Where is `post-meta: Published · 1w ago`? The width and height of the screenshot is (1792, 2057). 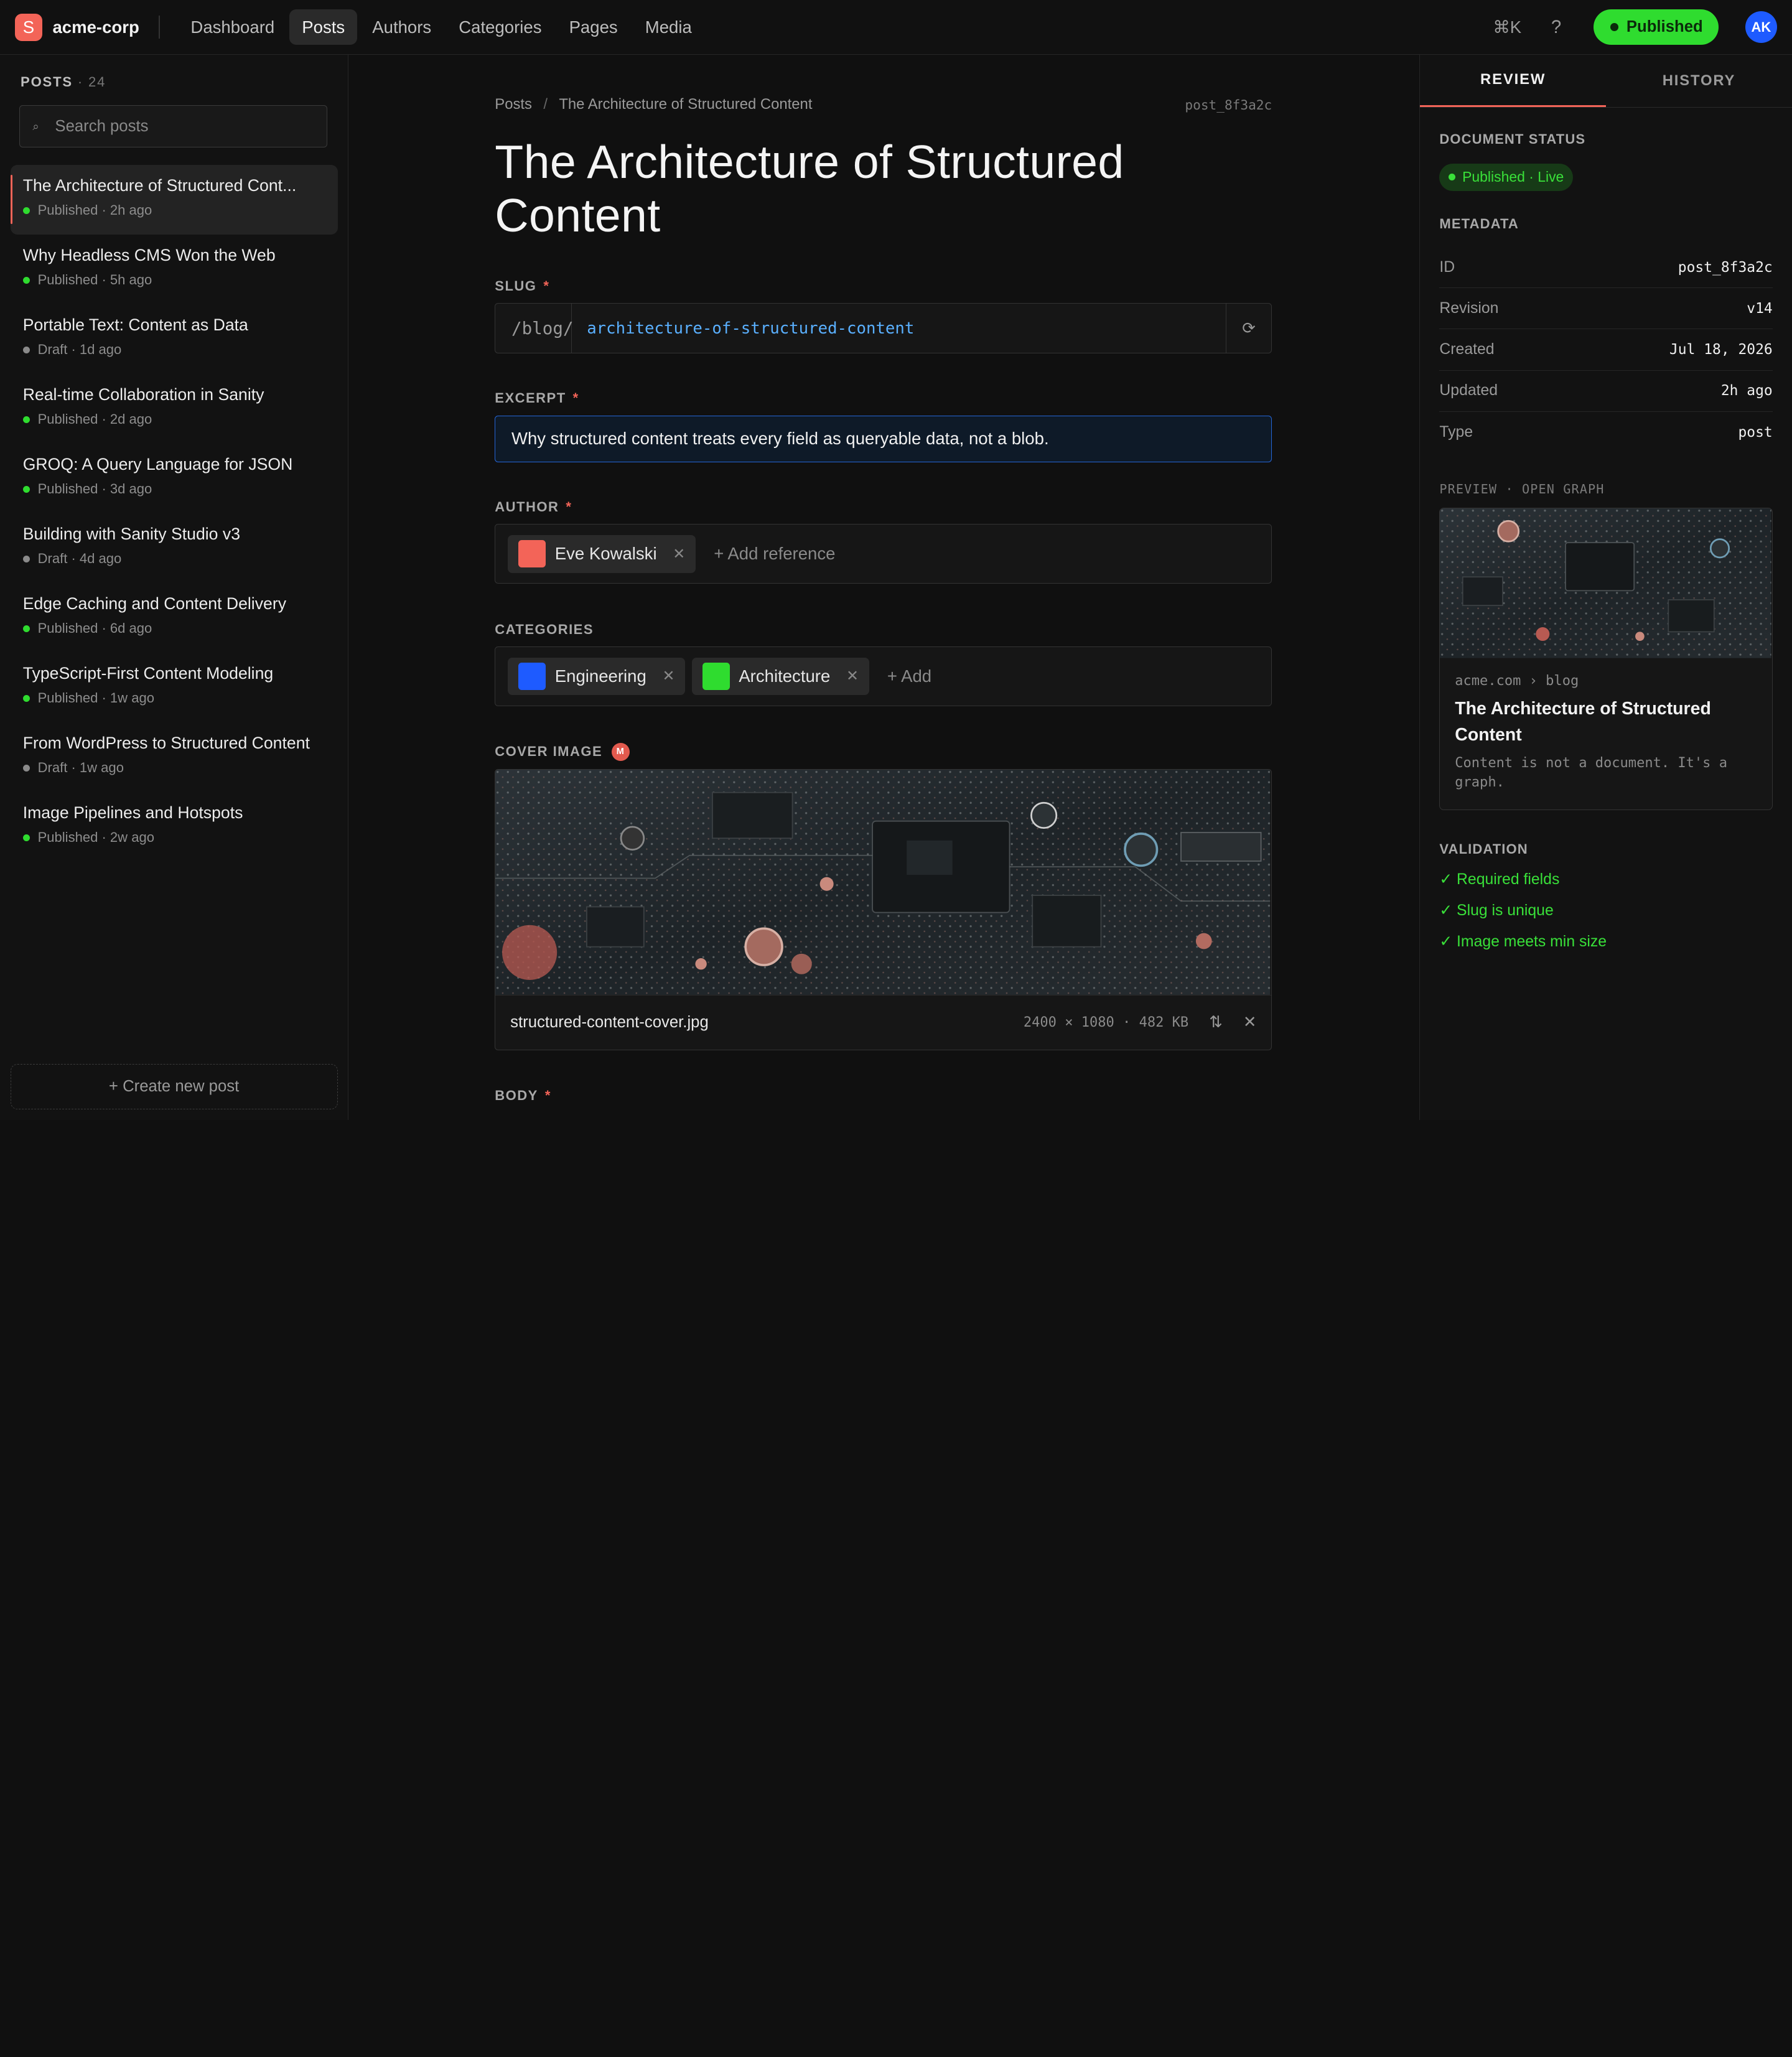
post-meta: Published · 1w ago is located at coordinates (174, 698).